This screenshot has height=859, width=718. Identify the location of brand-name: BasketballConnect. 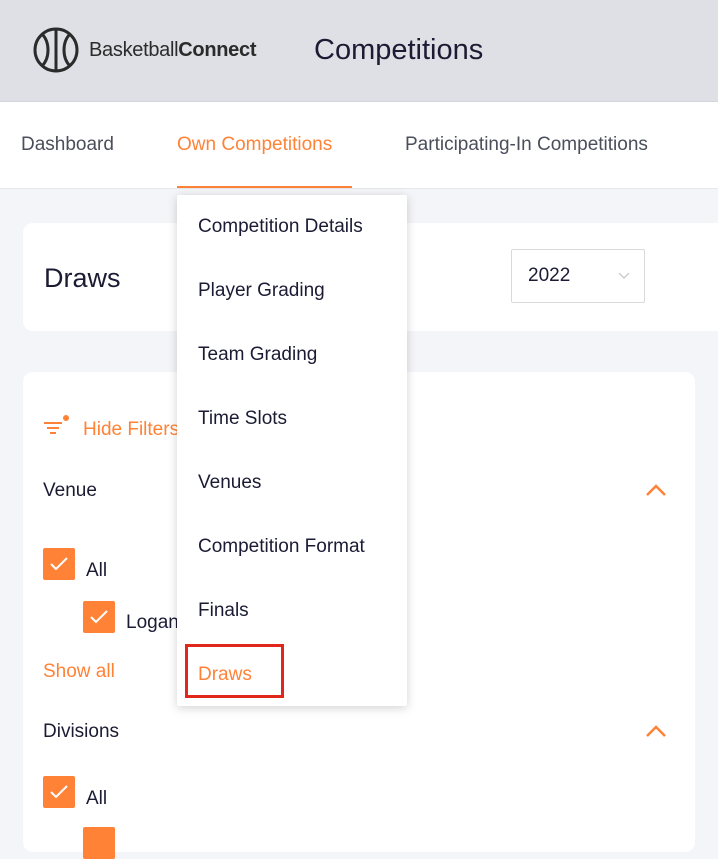
(173, 50).